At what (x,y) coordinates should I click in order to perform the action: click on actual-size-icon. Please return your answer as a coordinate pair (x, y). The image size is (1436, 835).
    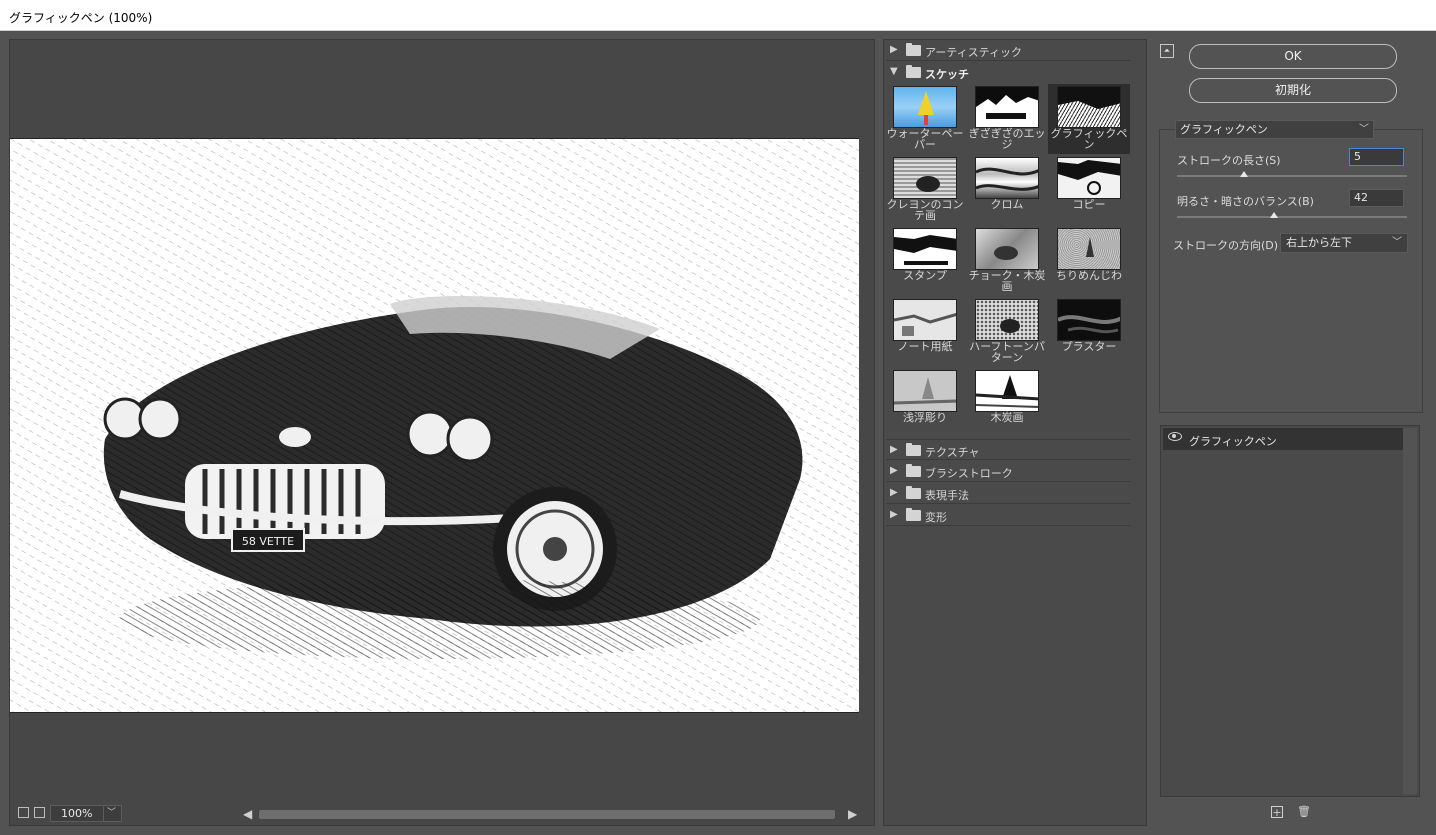
    Looking at the image, I should click on (39, 812).